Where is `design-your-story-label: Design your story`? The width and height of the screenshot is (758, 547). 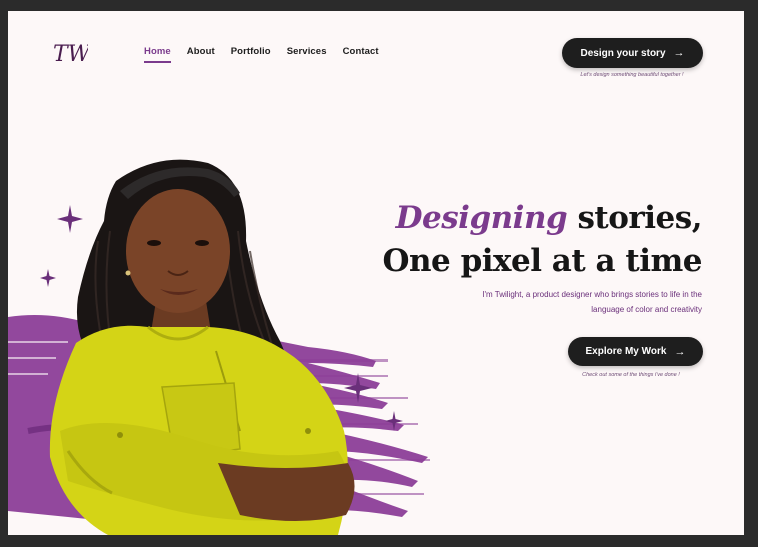 design-your-story-label: Design your story is located at coordinates (623, 53).